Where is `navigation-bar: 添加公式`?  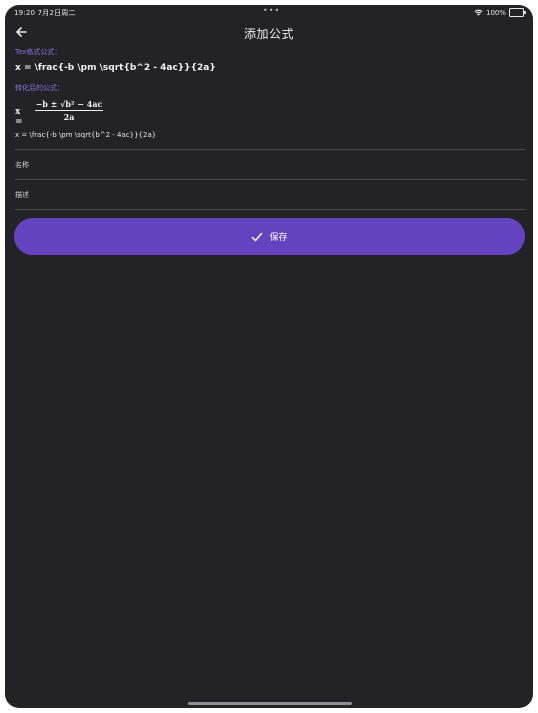
navigation-bar: 添加公式 is located at coordinates (269, 33).